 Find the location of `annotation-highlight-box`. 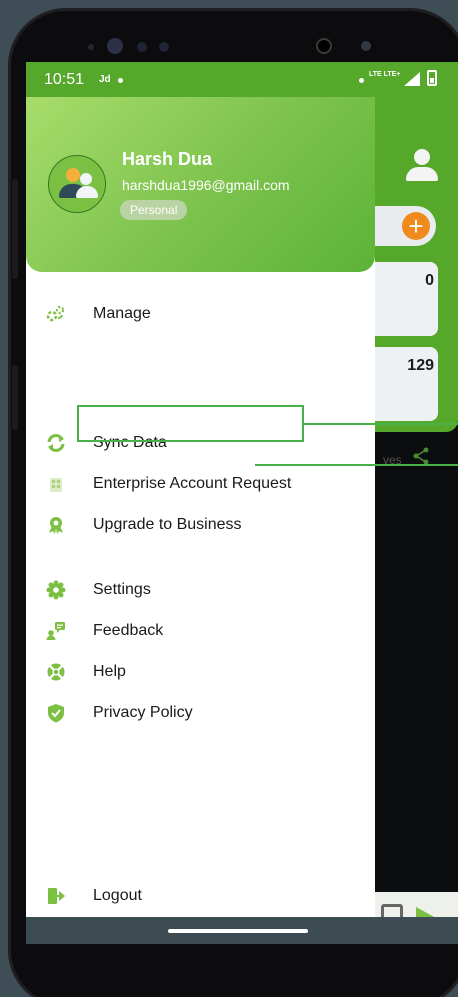

annotation-highlight-box is located at coordinates (190, 423).